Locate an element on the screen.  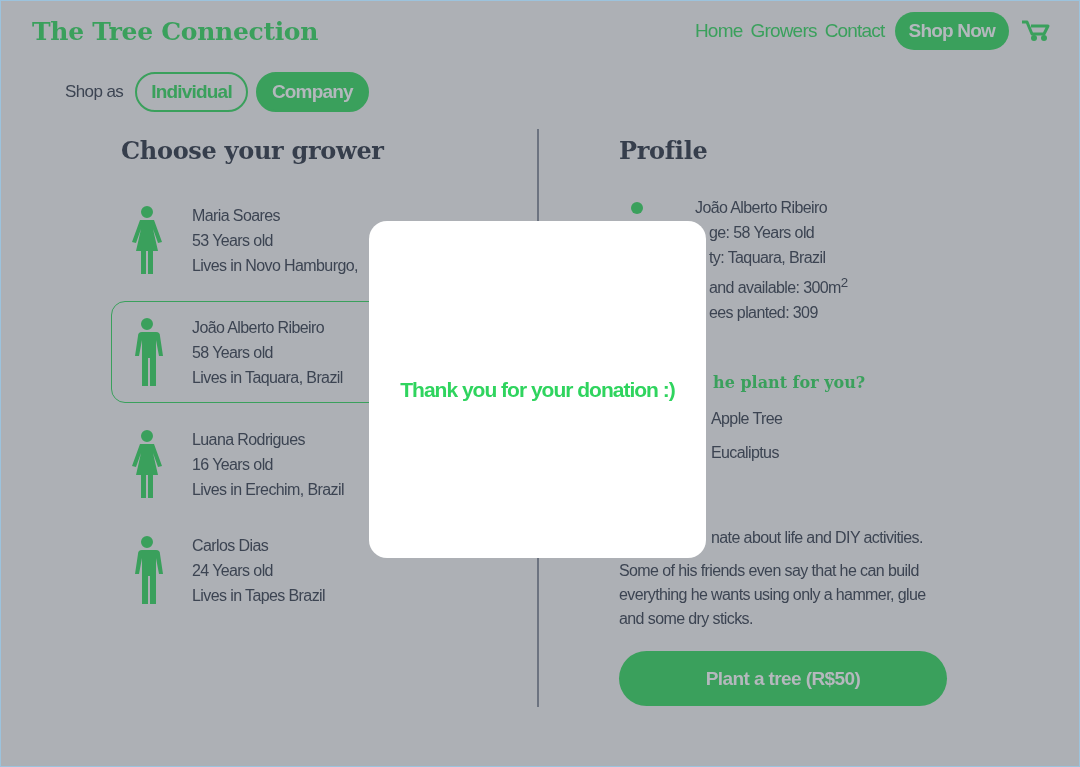
shop-now-button: Shop Now is located at coordinates (951, 31).